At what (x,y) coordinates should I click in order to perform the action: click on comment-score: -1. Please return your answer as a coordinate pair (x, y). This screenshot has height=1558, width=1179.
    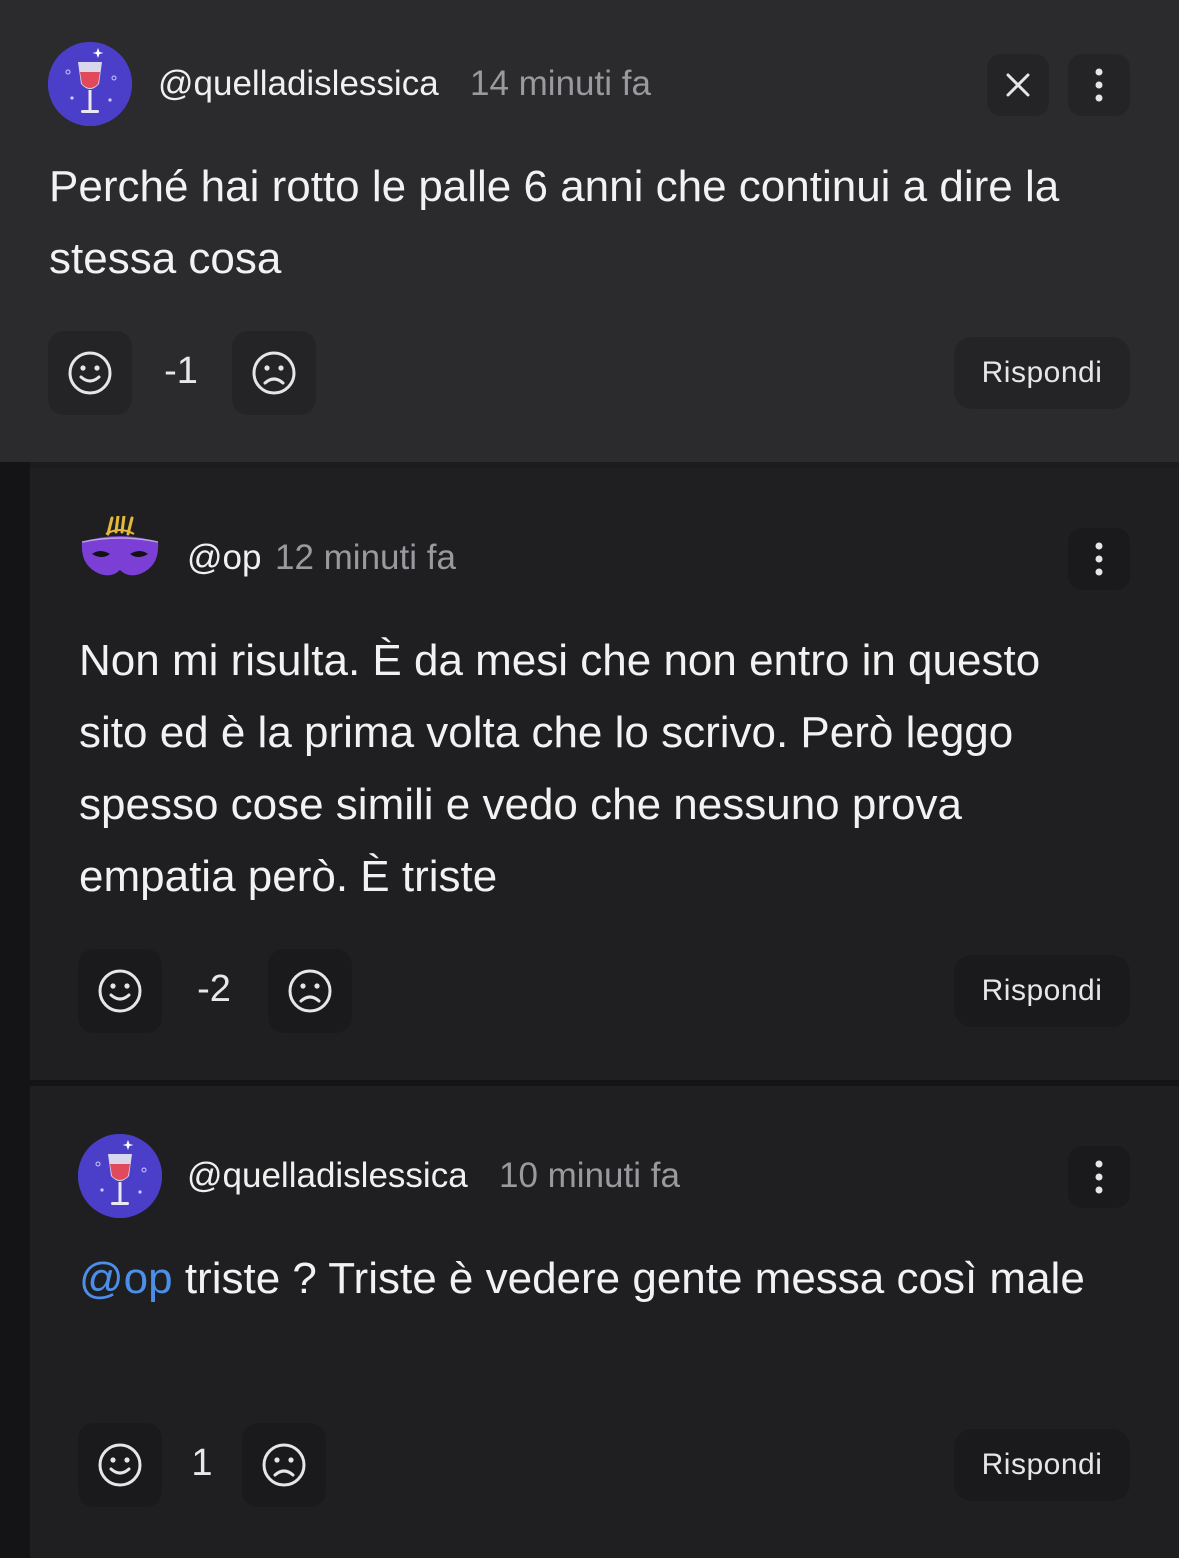
    Looking at the image, I should click on (181, 371).